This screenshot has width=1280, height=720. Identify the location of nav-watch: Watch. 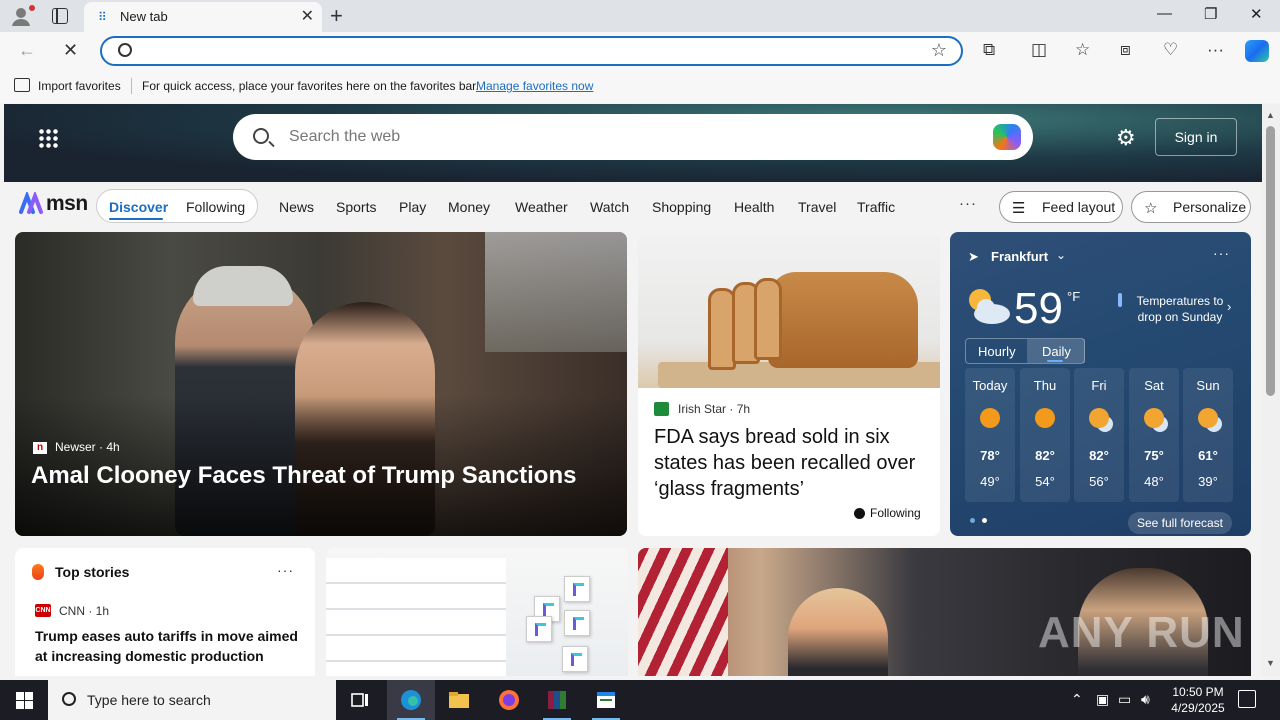
(609, 207).